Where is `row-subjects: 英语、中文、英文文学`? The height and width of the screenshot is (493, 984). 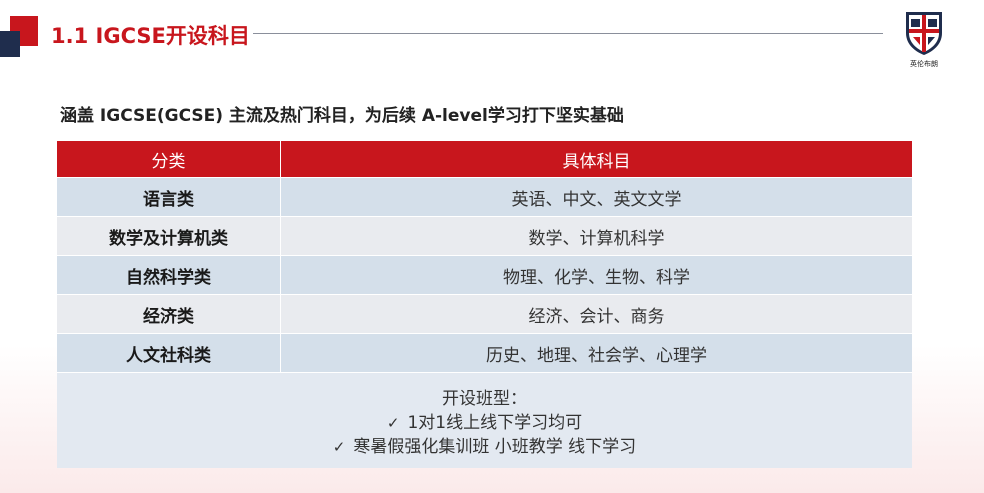
row-subjects: 英语、中文、英文文学 is located at coordinates (596, 199).